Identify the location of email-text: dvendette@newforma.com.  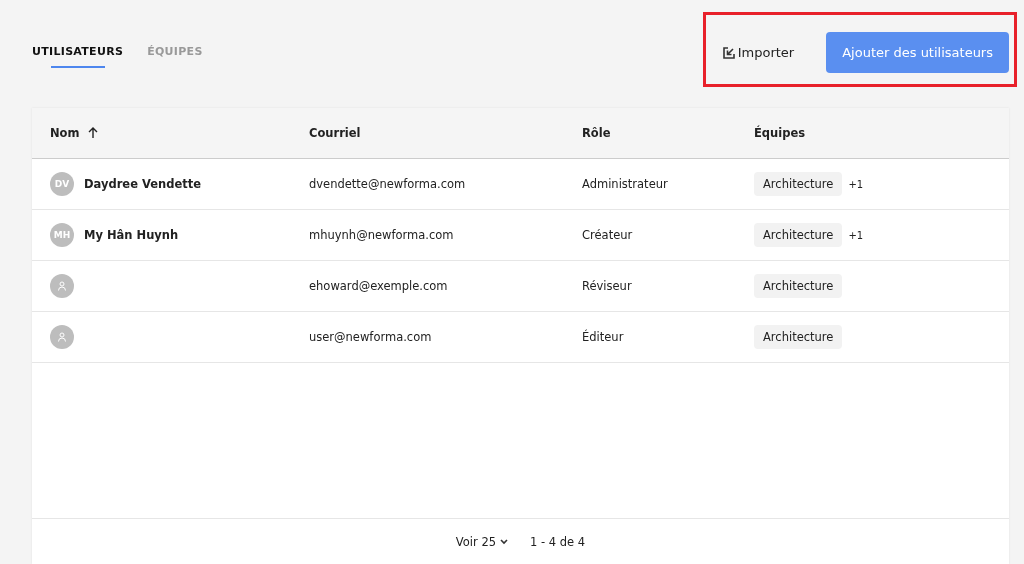
(387, 184).